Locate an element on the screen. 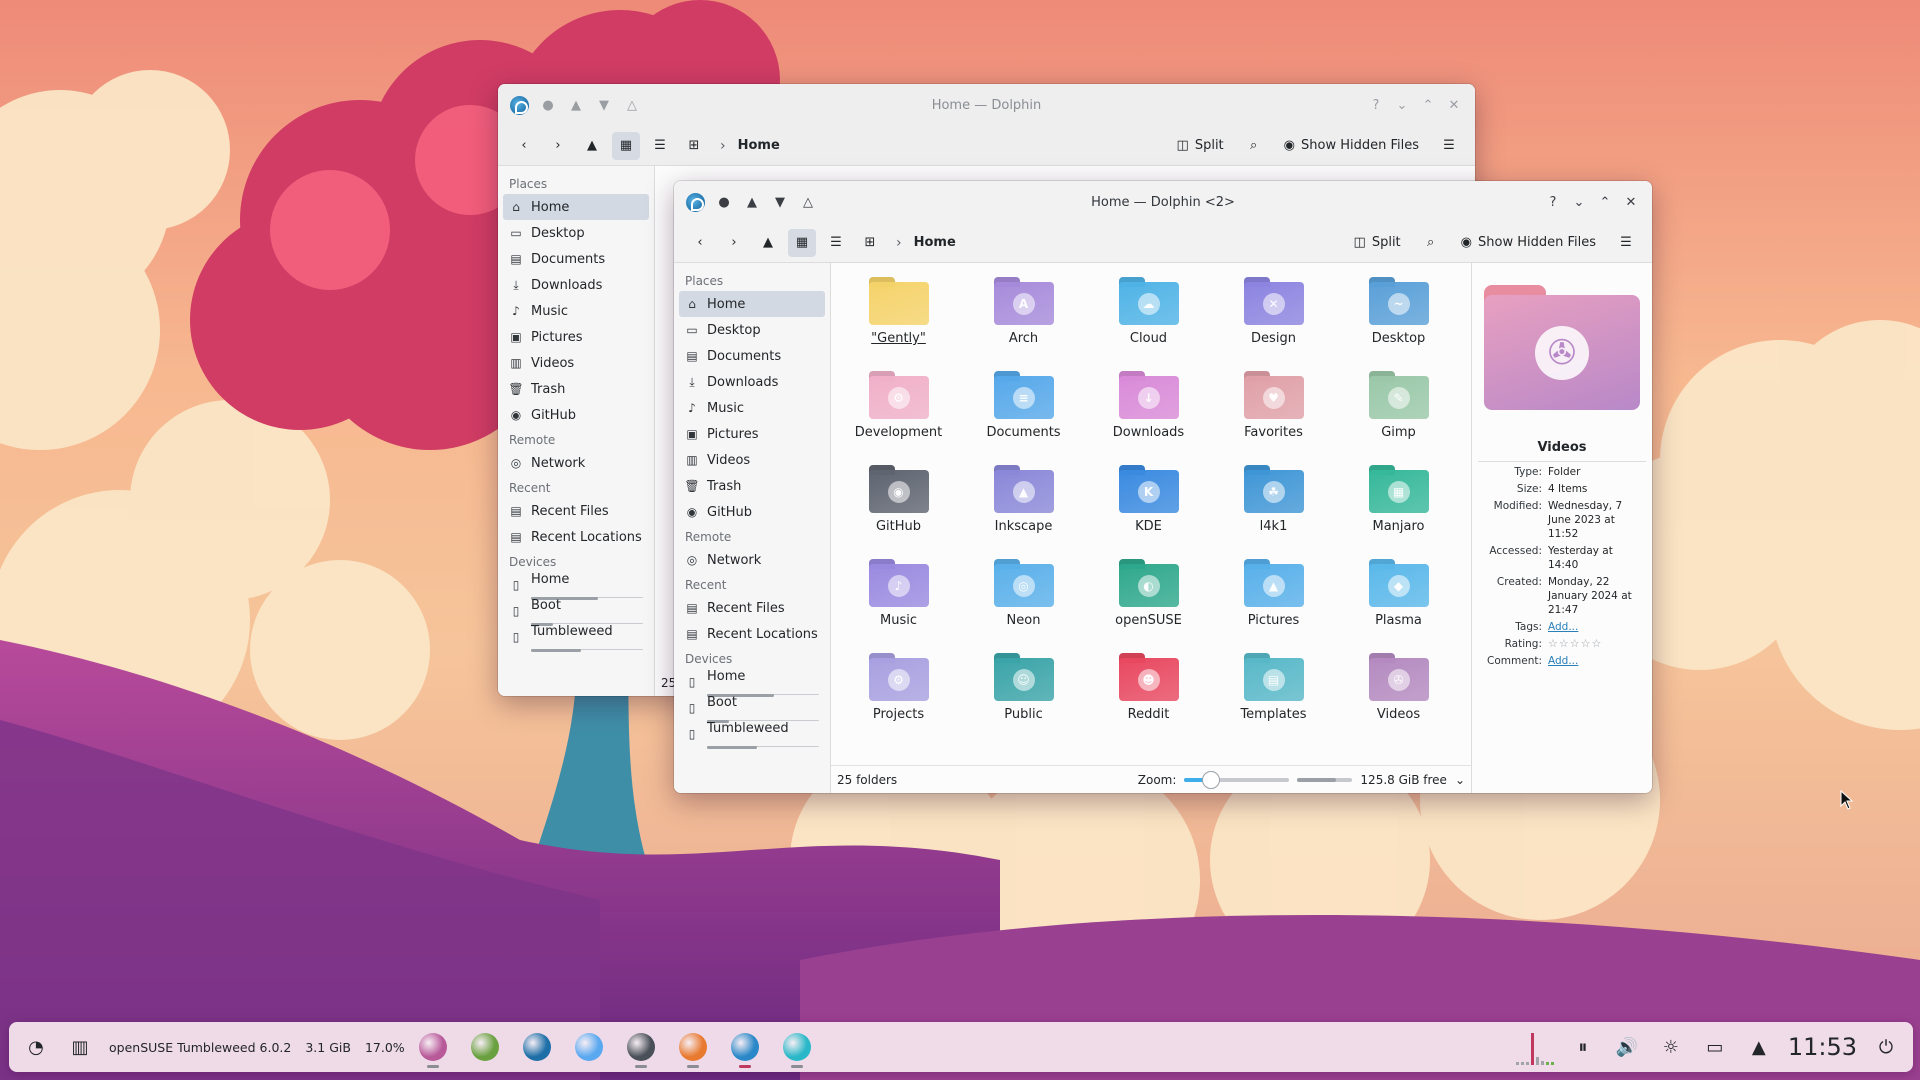 The width and height of the screenshot is (1920, 1080). folder-item: ▦ Manjaro is located at coordinates (1398, 512).